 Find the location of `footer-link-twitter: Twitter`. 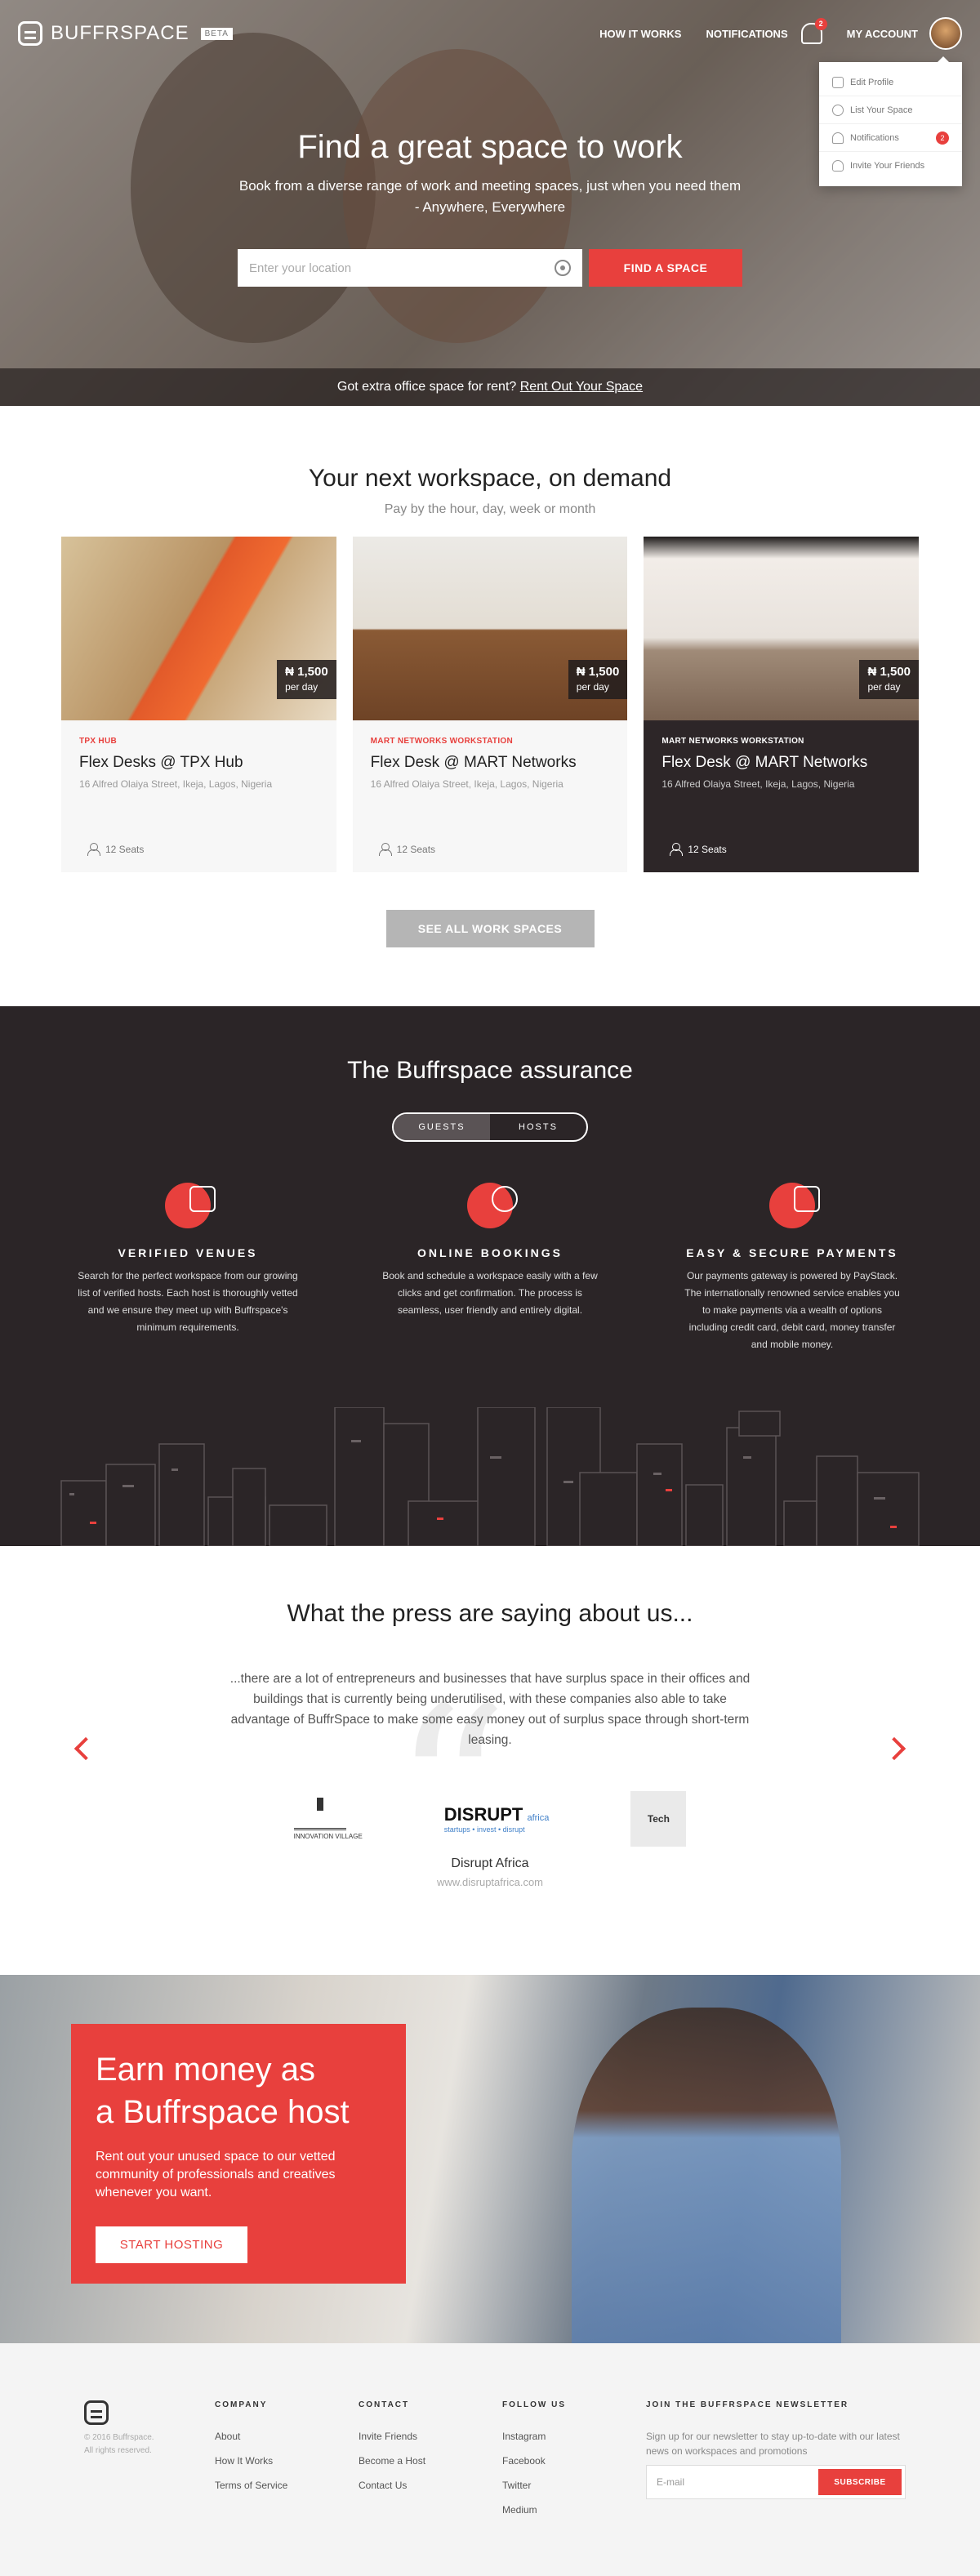

footer-link-twitter: Twitter is located at coordinates (574, 2485).